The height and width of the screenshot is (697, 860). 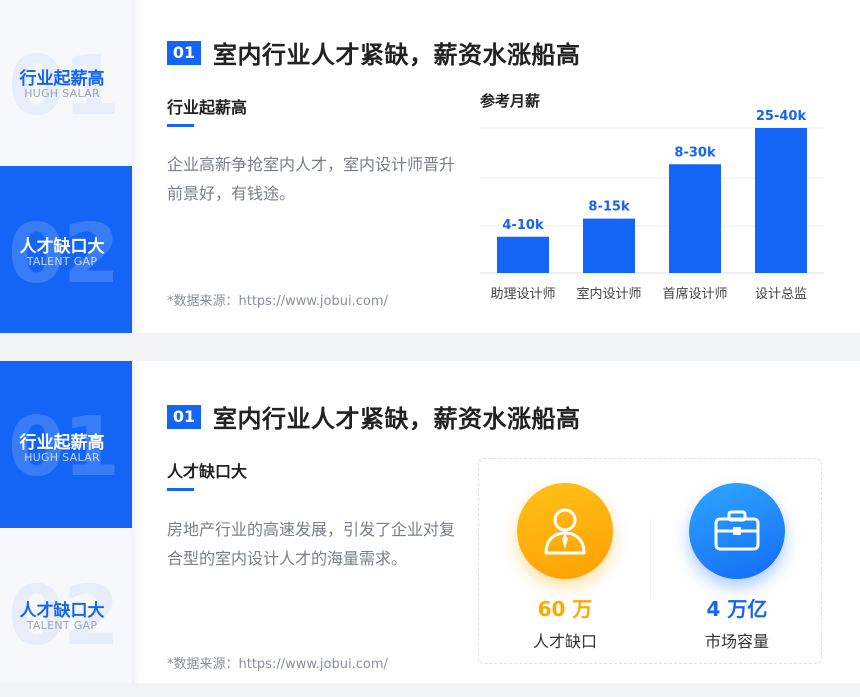 What do you see at coordinates (564, 641) in the screenshot?
I see `stat-label: 人才缺口` at bounding box center [564, 641].